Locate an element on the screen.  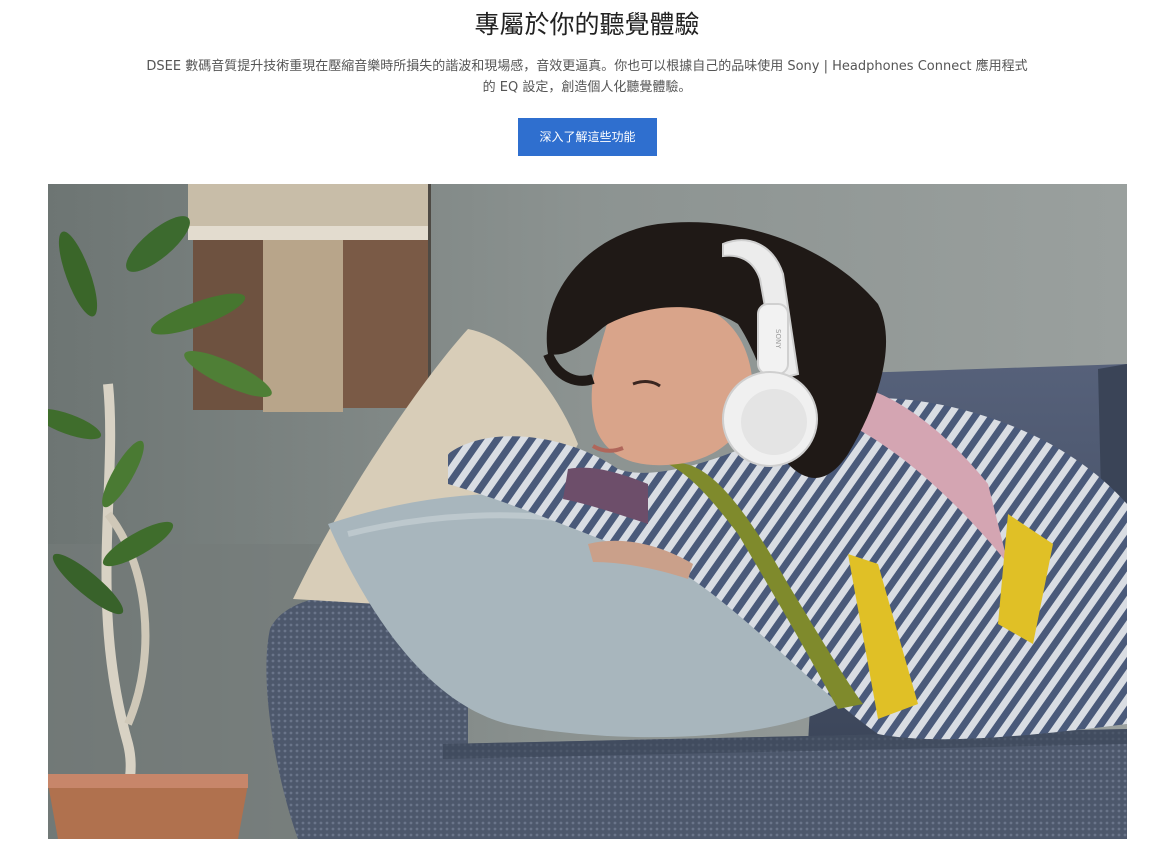
section-title: 專屬於你的聽覺體驗 is located at coordinates (587, 24).